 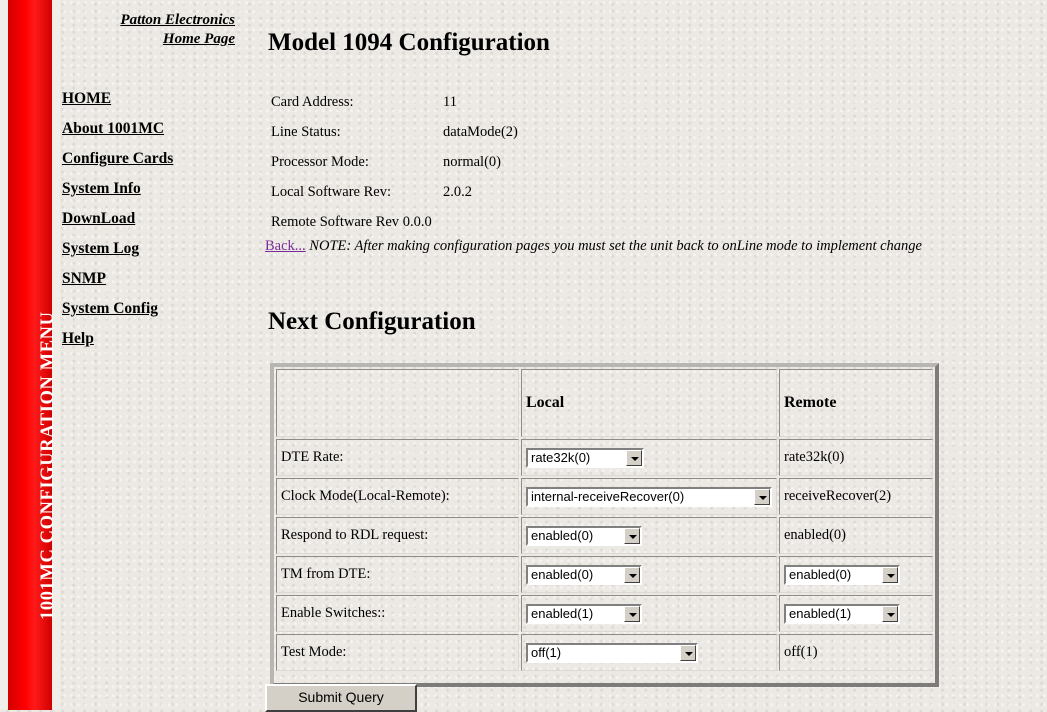 What do you see at coordinates (450, 102) in the screenshot?
I see `info-value: 11` at bounding box center [450, 102].